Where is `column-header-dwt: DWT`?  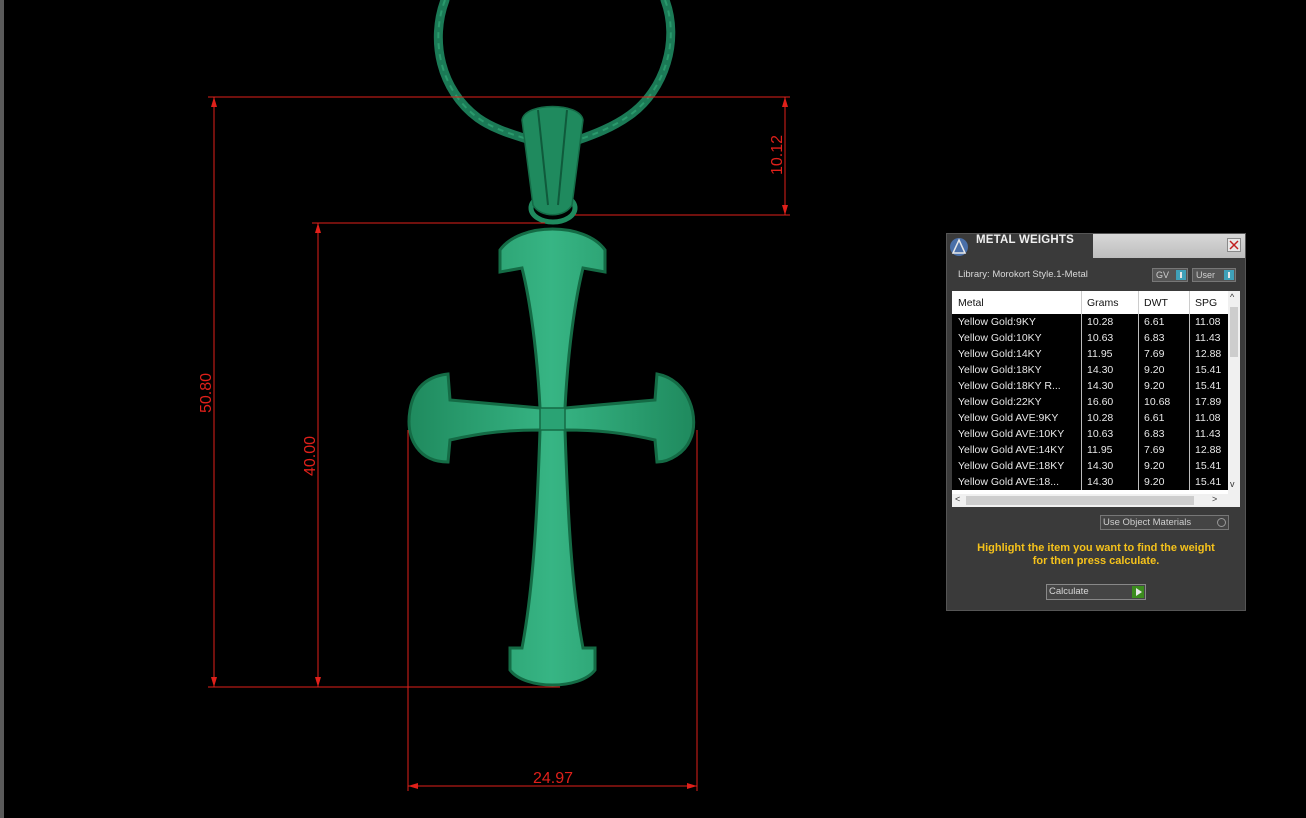 column-header-dwt: DWT is located at coordinates (1156, 303).